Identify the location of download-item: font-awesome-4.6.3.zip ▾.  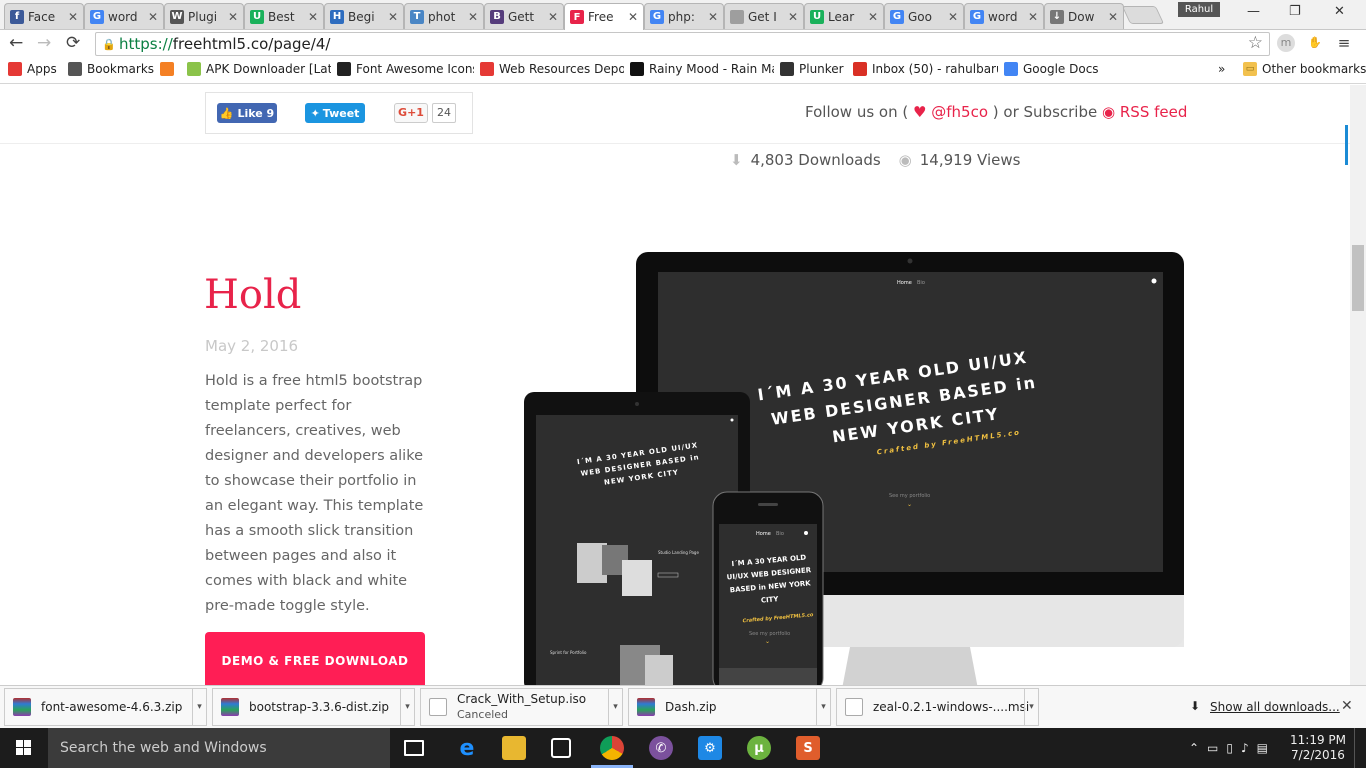
(105, 707).